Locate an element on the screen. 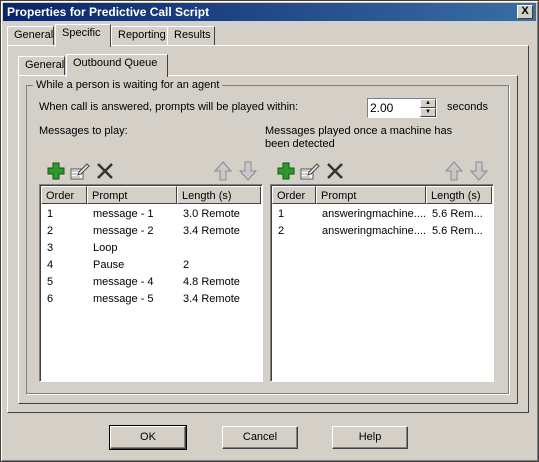  machine-messages-label-1: Messages played once a machine has is located at coordinates (359, 131).